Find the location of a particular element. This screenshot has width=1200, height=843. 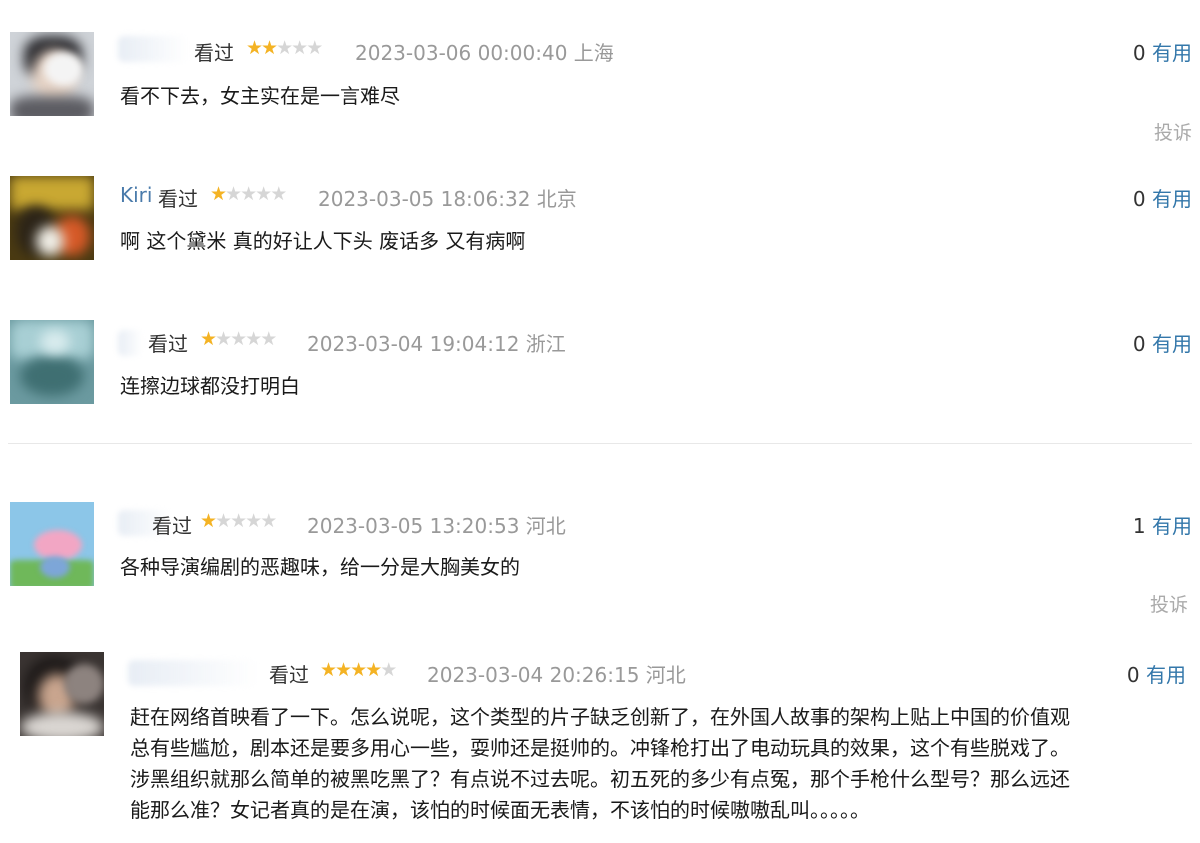

review-content: 啊 这个黛米 真的好让人下头 废话多 又有病啊 is located at coordinates (323, 241).